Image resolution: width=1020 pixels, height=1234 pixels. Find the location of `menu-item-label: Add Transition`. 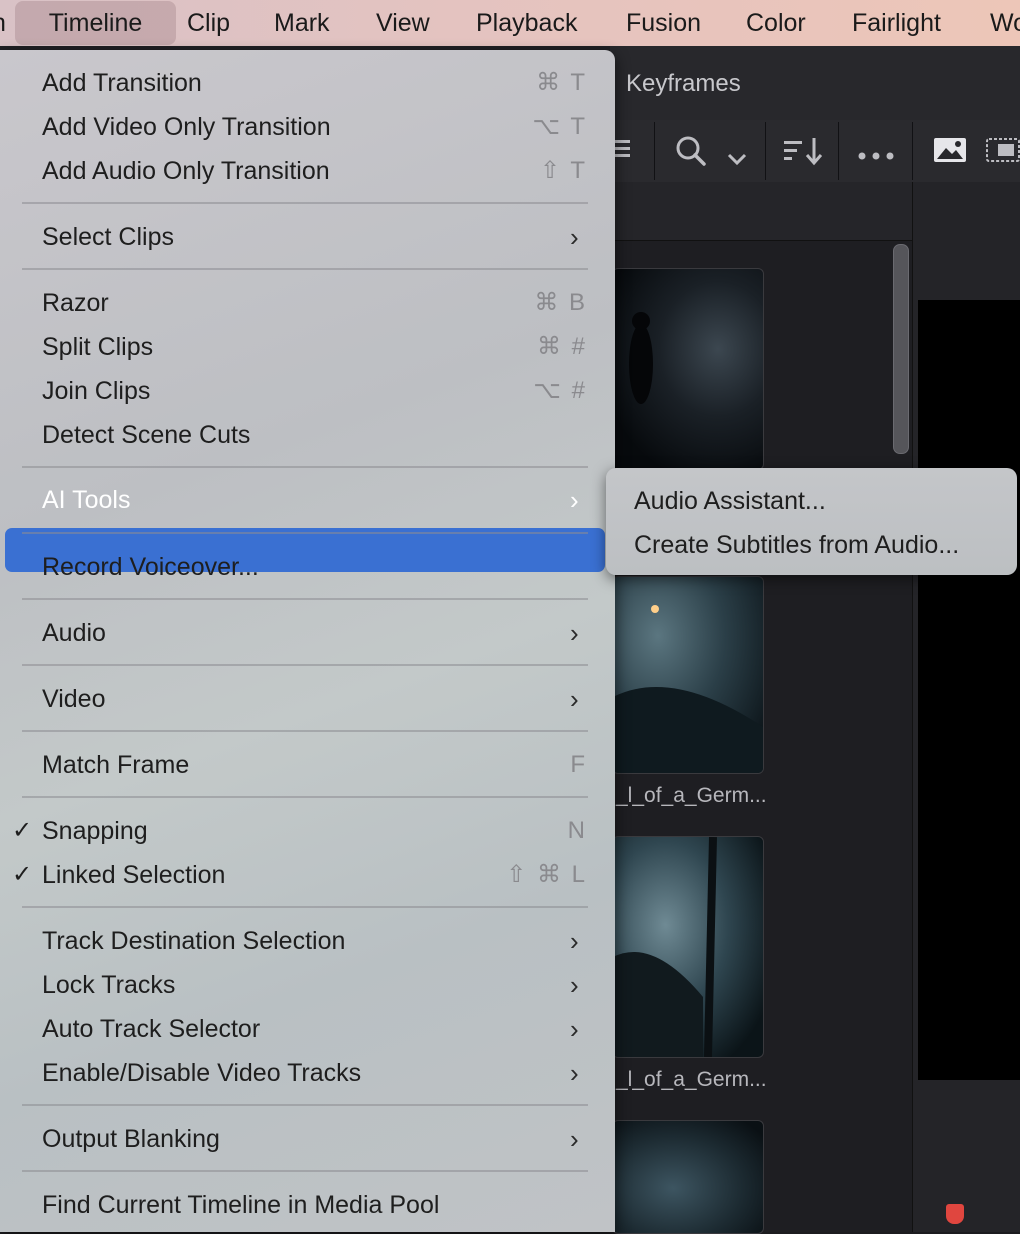

menu-item-label: Add Transition is located at coordinates (122, 83).